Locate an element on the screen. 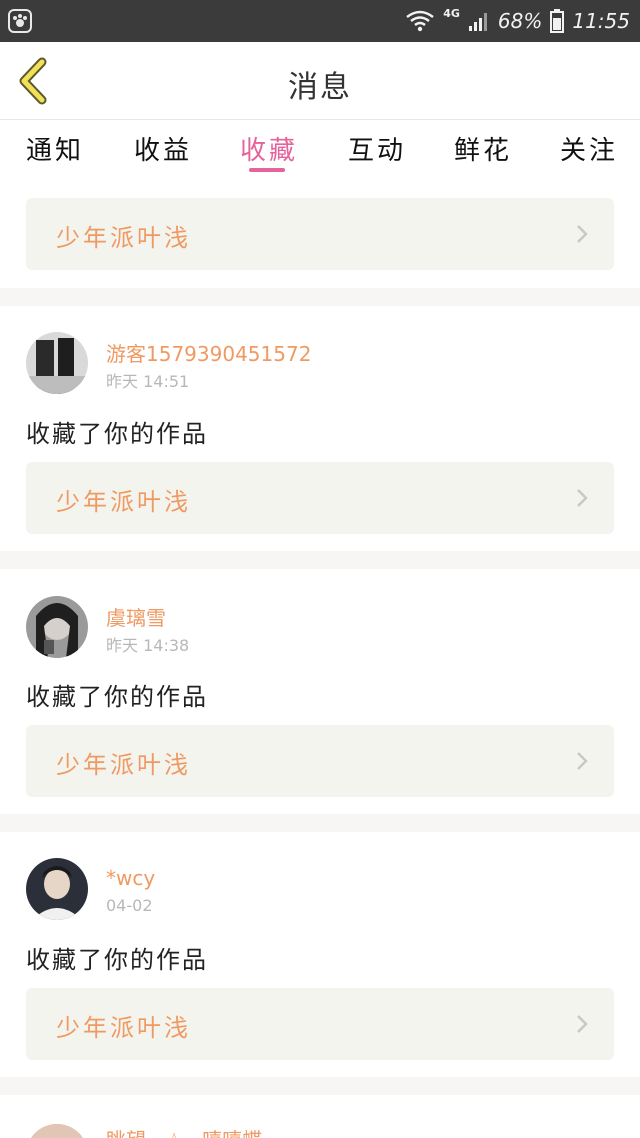 This screenshot has height=1138, width=640. battery-icon is located at coordinates (557, 21).